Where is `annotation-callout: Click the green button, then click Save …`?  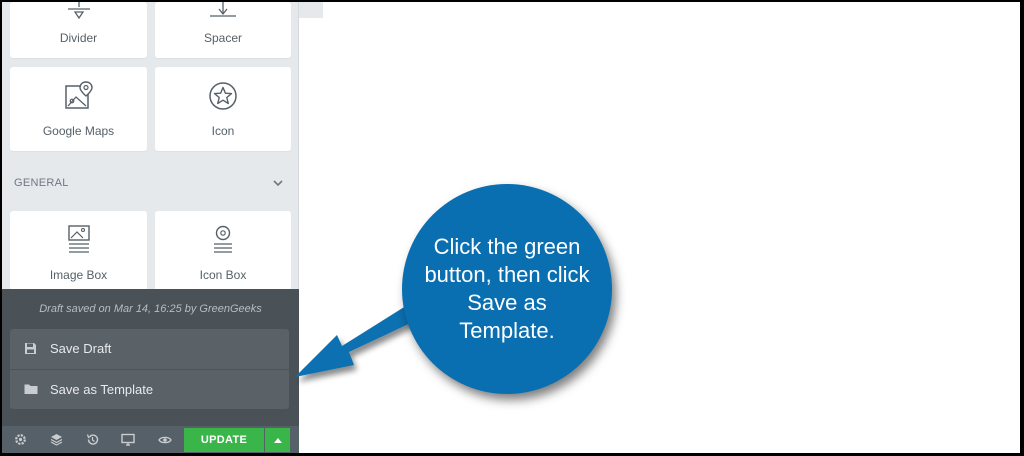 annotation-callout: Click the green button, then click Save … is located at coordinates (507, 289).